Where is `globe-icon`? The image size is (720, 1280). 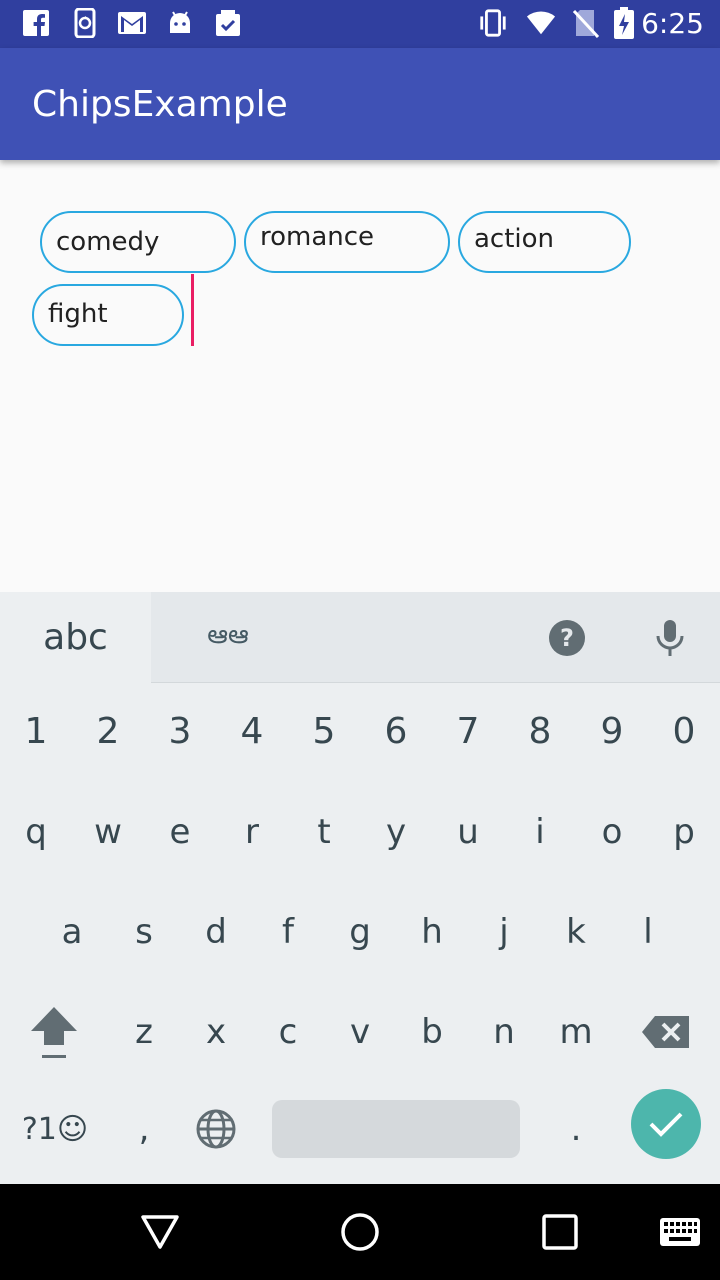
globe-icon is located at coordinates (216, 1129).